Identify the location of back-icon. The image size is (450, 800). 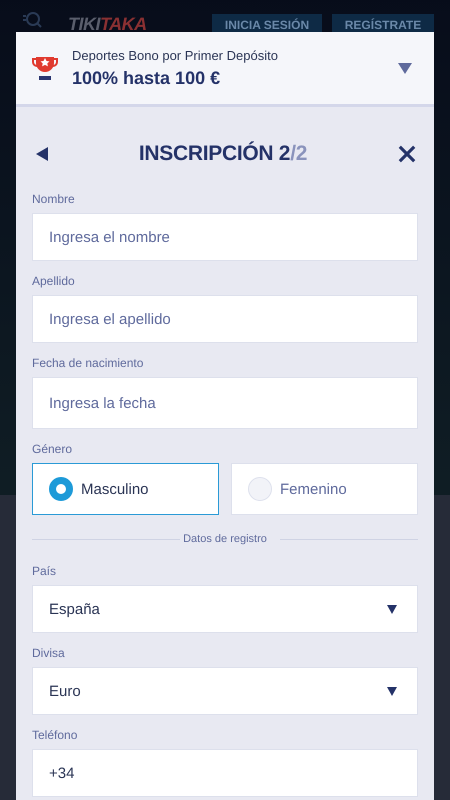
(42, 154).